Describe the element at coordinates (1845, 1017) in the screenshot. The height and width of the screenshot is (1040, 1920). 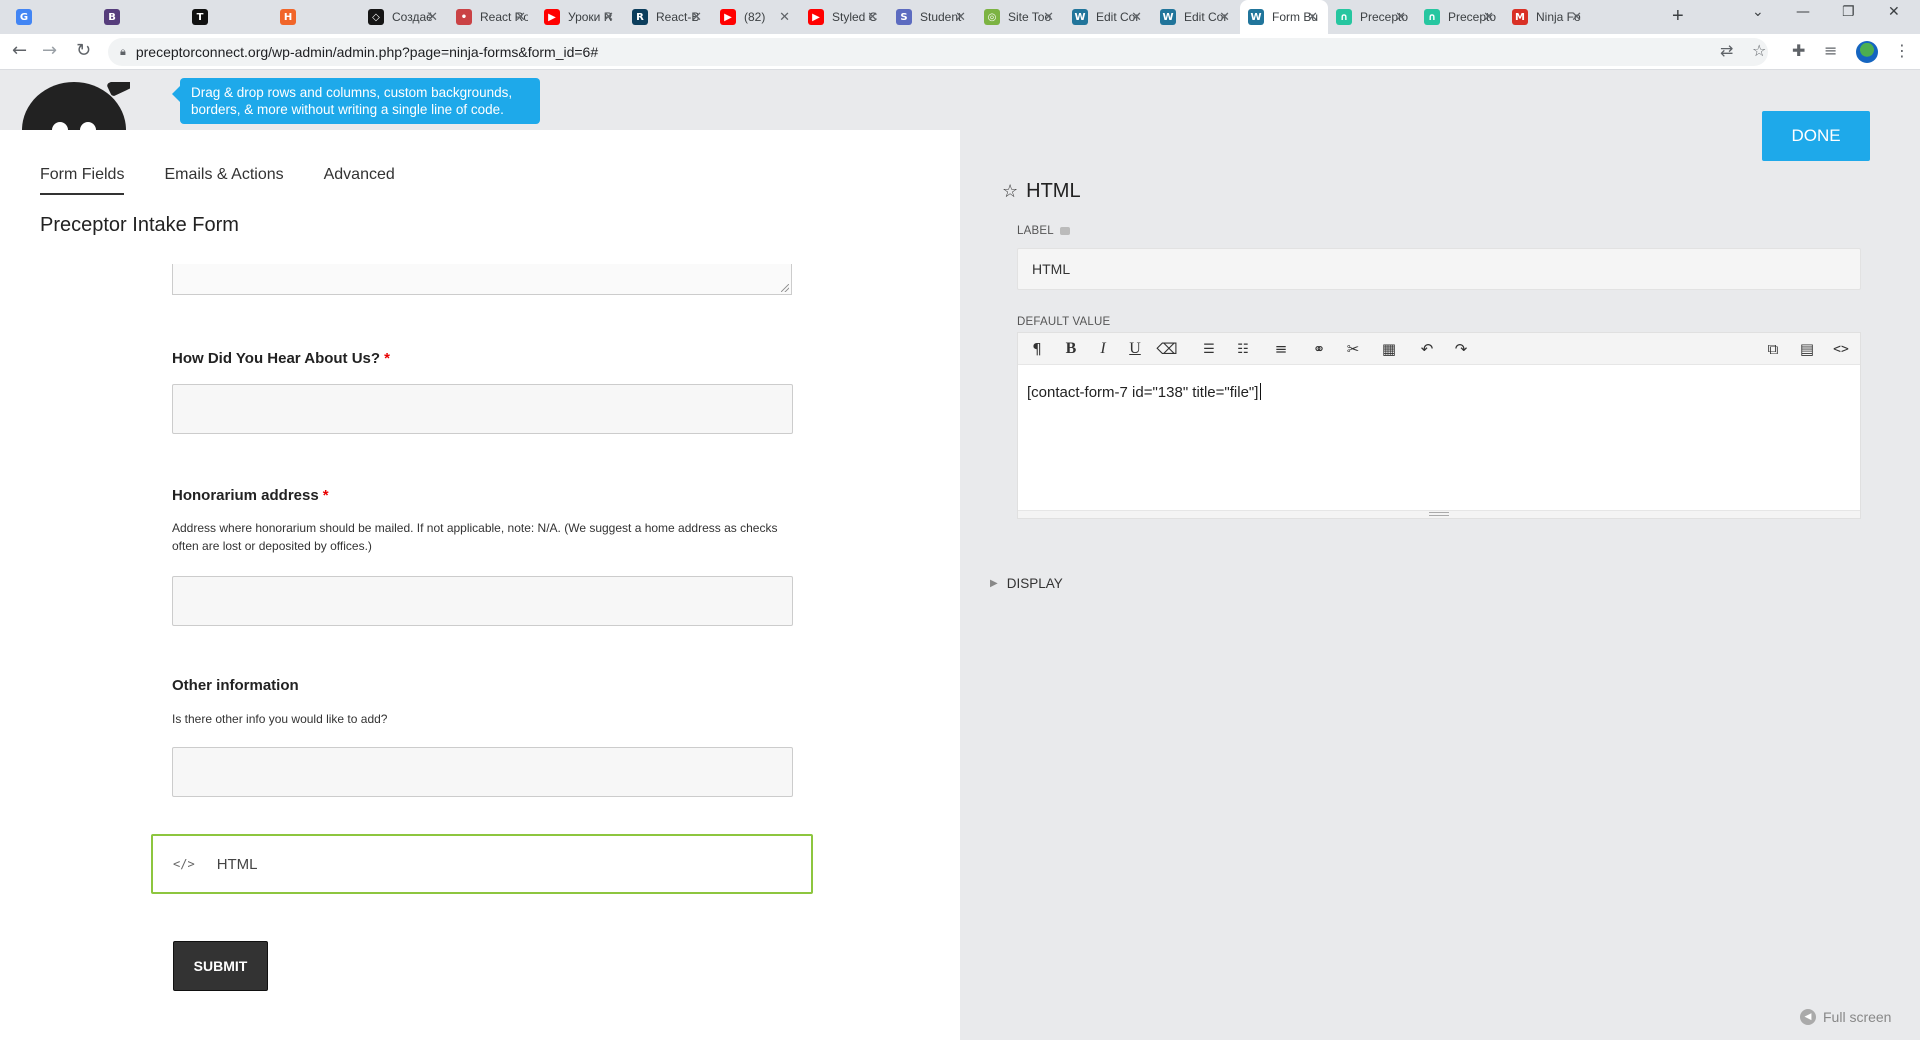
I see `fullscreen-toggle: ◀ Full screen` at that location.